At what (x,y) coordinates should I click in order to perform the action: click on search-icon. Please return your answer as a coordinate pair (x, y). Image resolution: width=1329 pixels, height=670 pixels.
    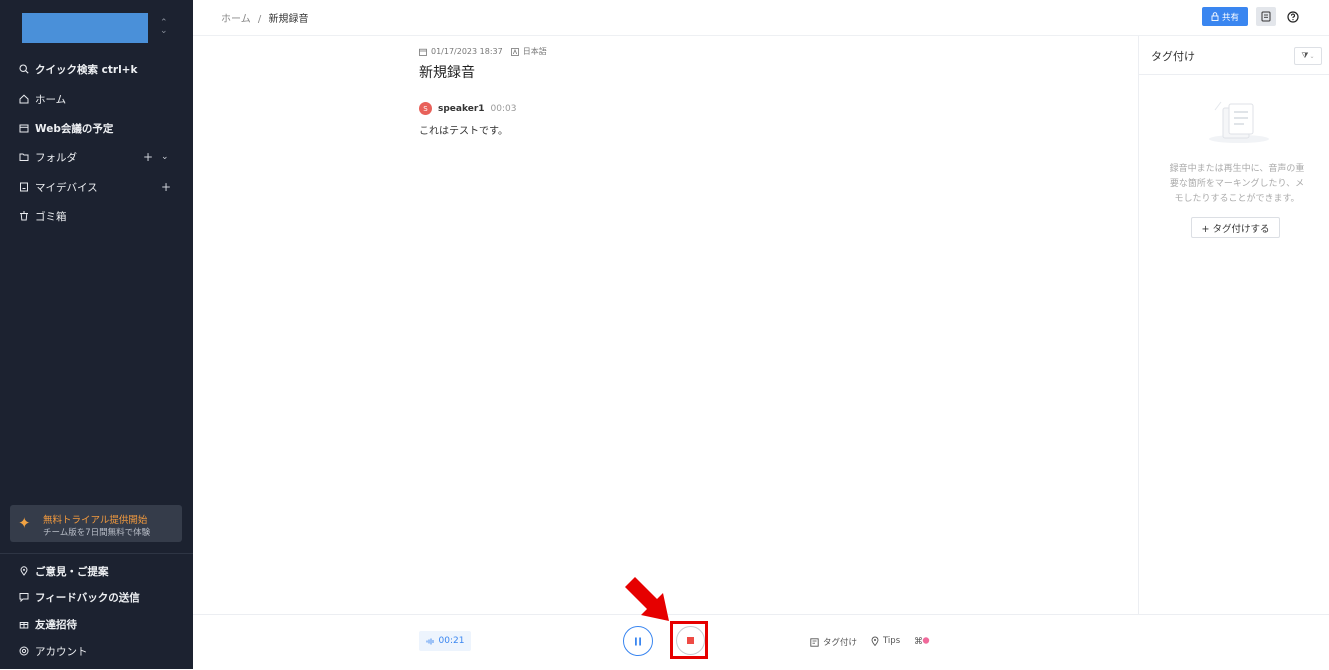
    Looking at the image, I should click on (23, 69).